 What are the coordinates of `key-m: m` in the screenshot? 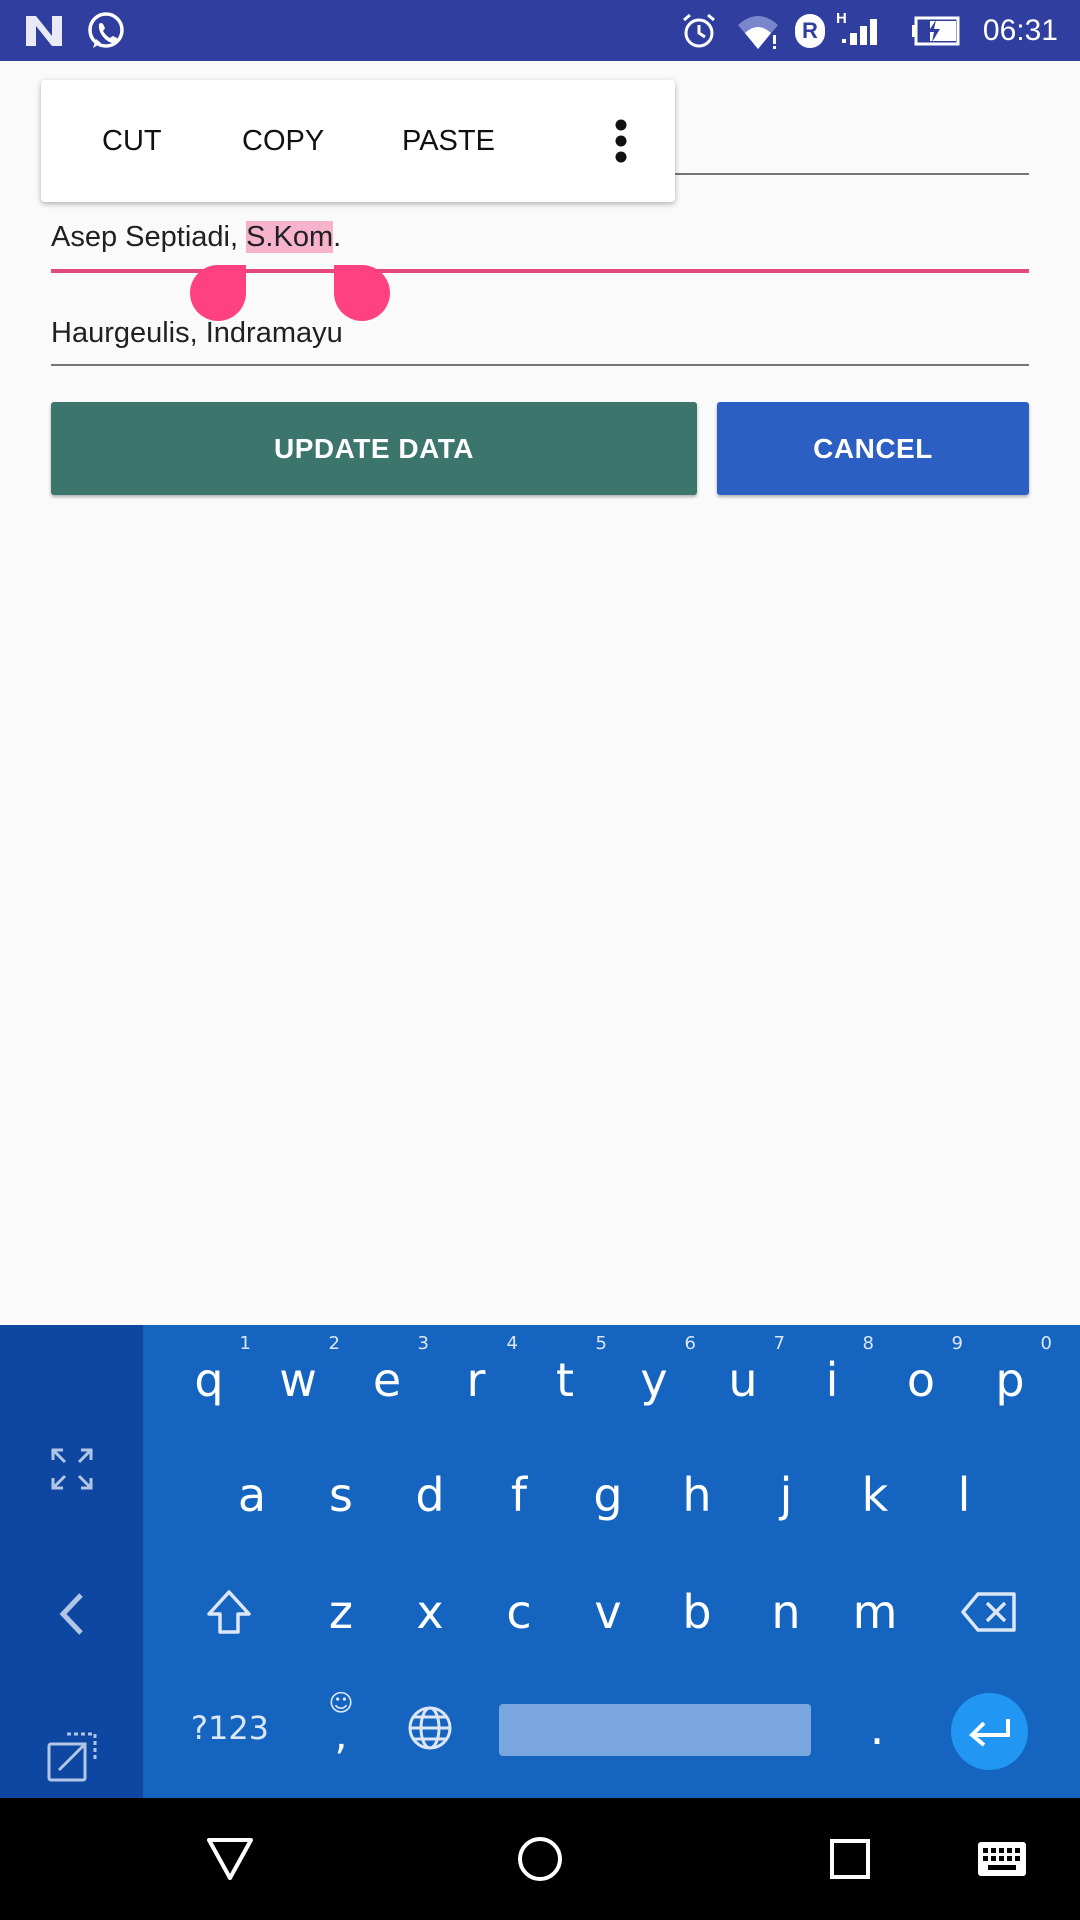 It's located at (875, 1612).